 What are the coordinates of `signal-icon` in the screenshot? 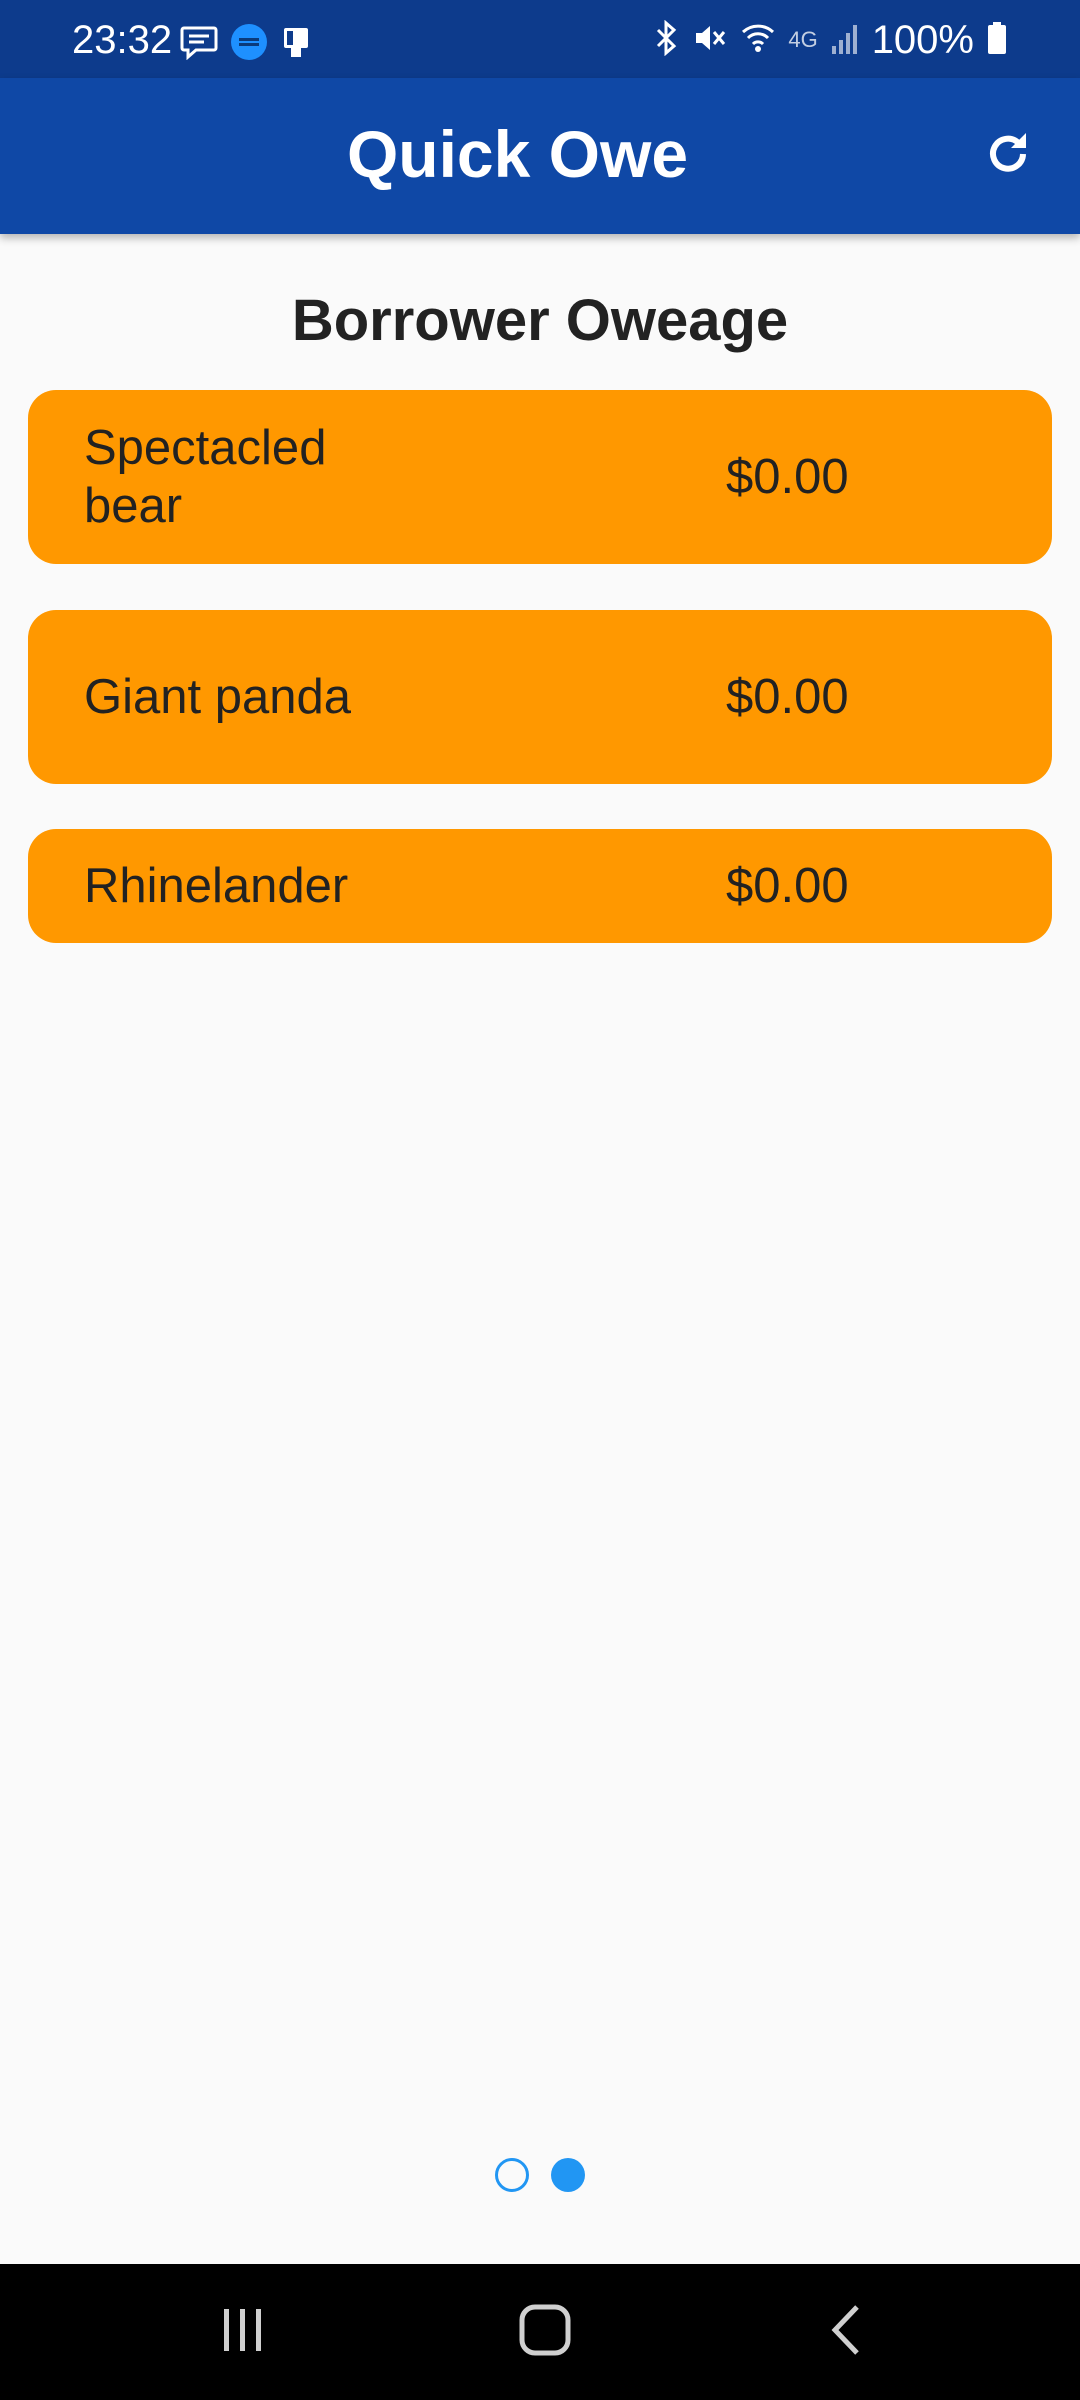 It's located at (845, 40).